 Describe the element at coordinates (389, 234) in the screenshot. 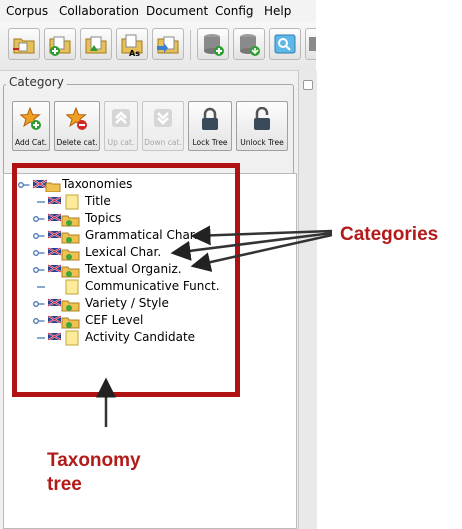

I see `categories-callout: Categories` at that location.